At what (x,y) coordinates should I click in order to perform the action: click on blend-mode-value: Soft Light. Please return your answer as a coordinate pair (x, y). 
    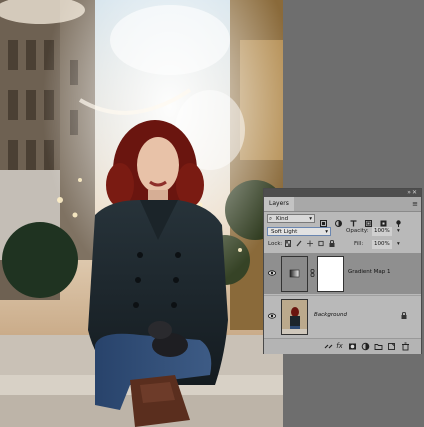
    Looking at the image, I should click on (284, 232).